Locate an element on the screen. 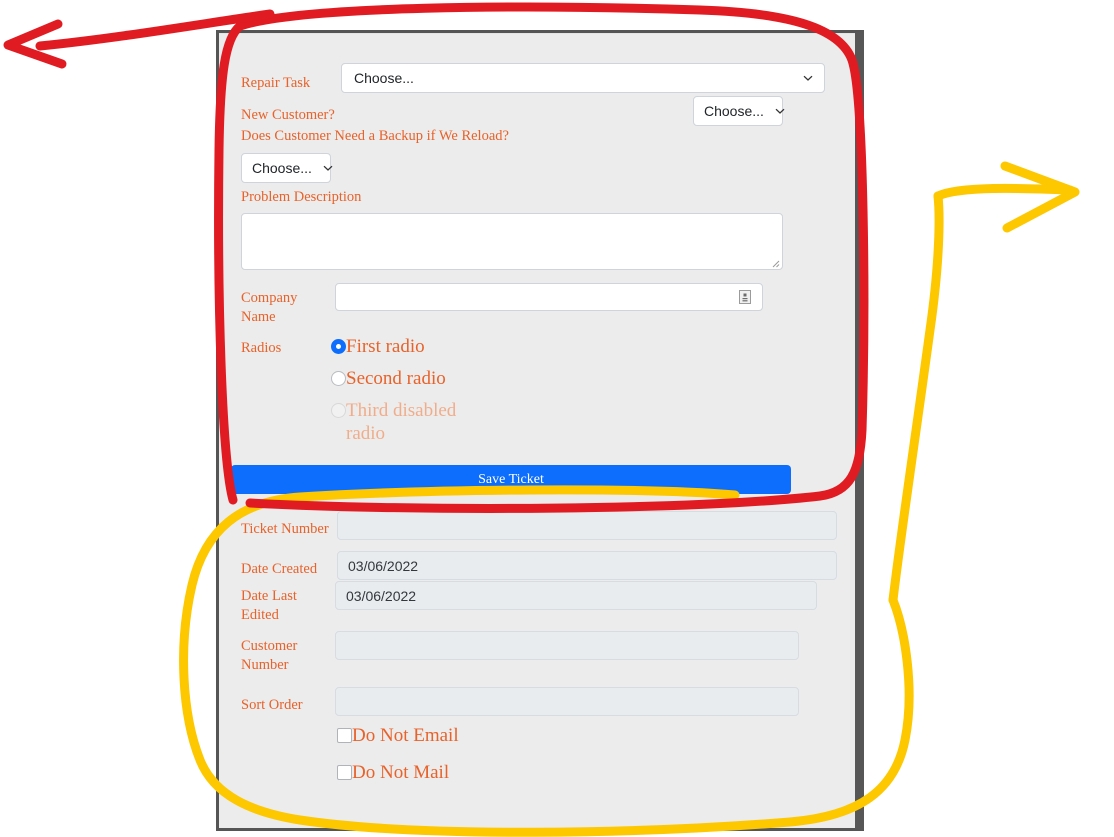 The image size is (1114, 837). field-row-sort-order: Sort Order is located at coordinates (541, 701).